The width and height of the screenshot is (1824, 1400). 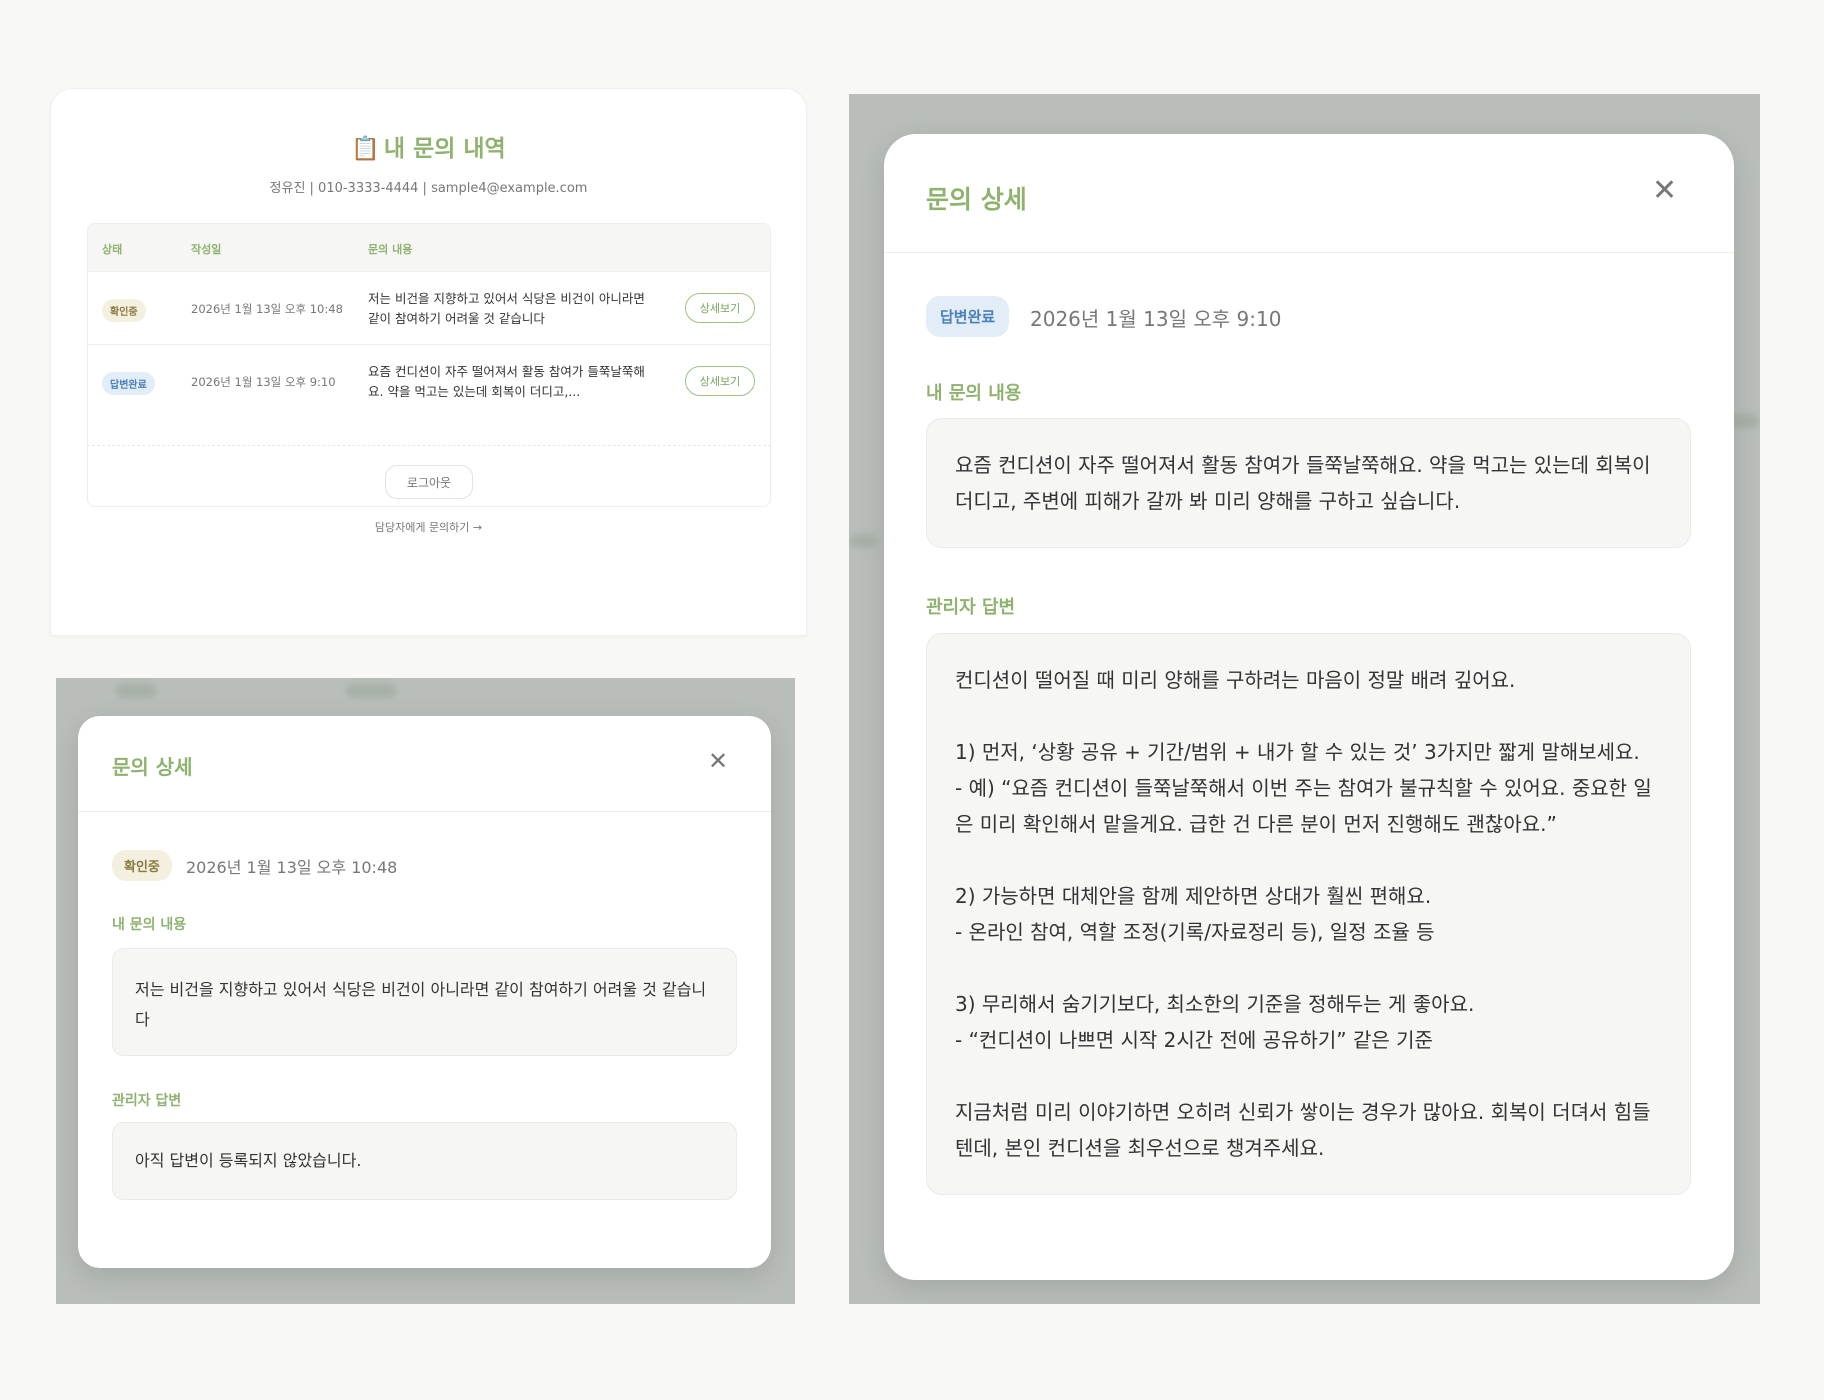 What do you see at coordinates (428, 149) in the screenshot?
I see `page-title: 📋 내 문의 내역` at bounding box center [428, 149].